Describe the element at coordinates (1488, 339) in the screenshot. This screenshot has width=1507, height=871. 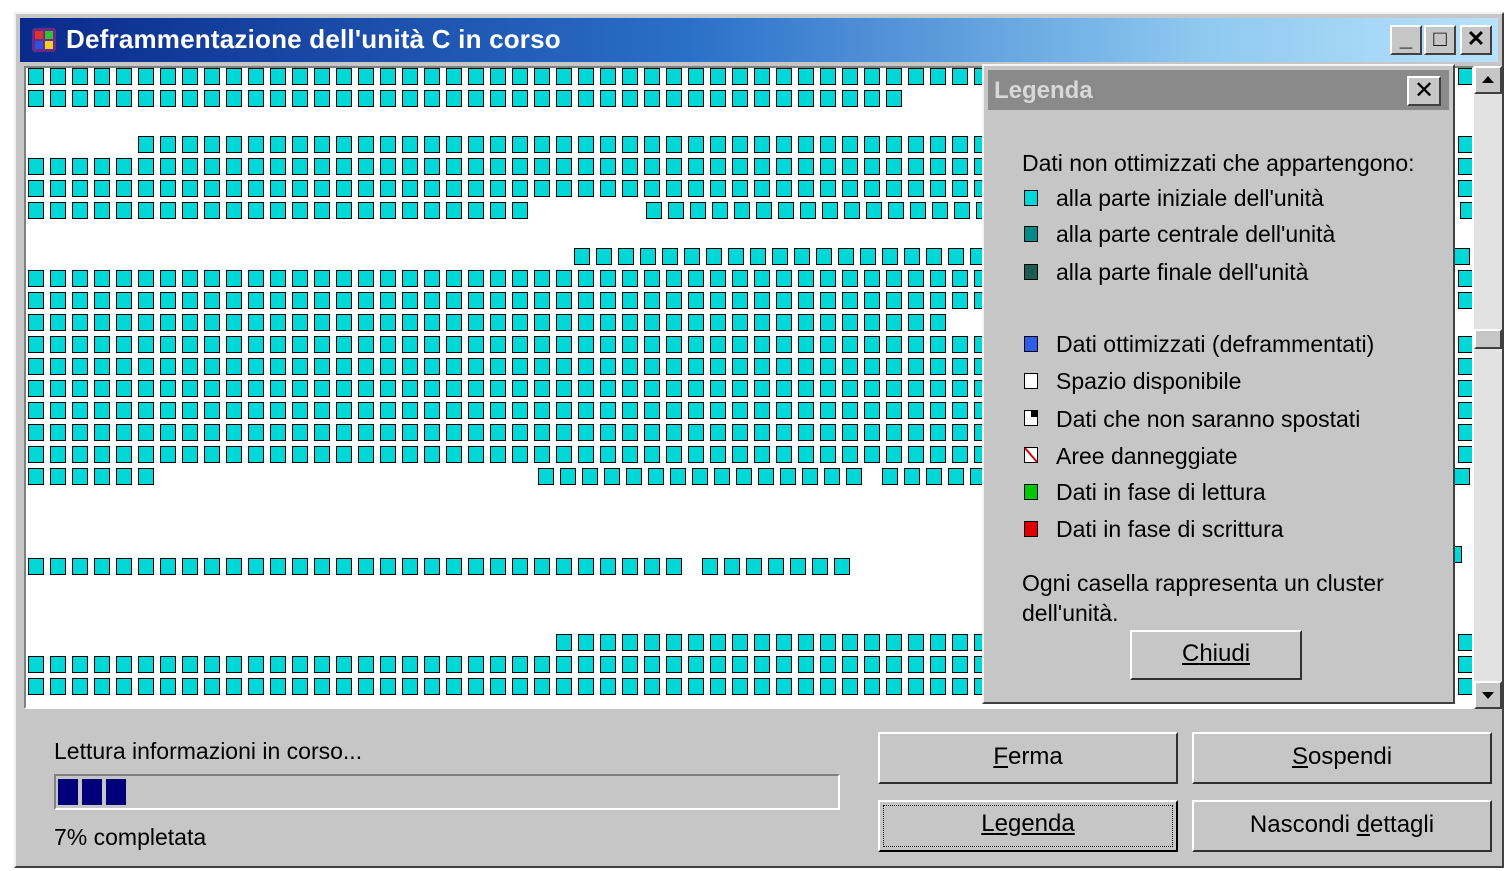
I see `scroll-thumb` at that location.